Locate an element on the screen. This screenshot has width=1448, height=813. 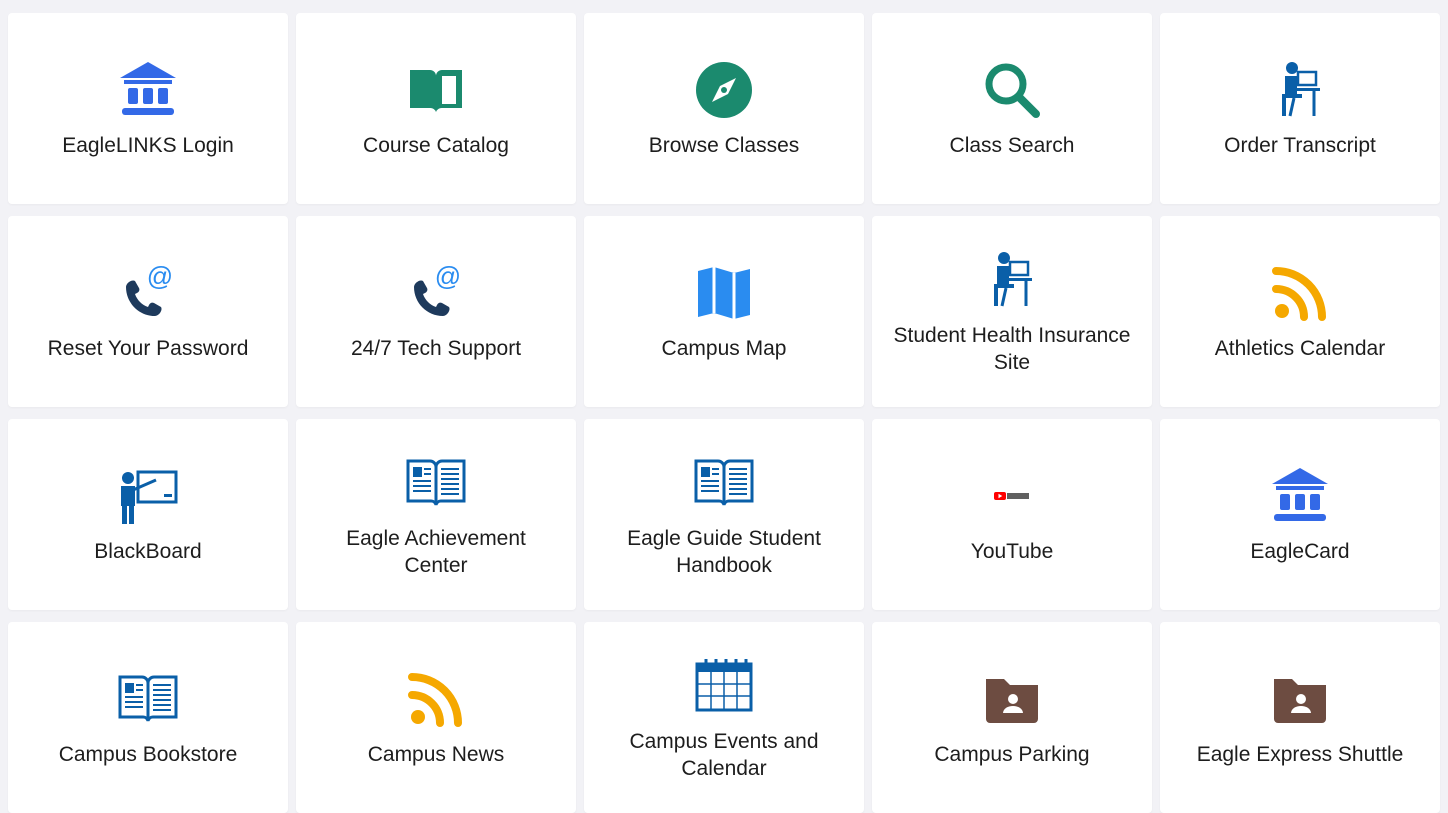
tile-label: Athletics Calendar is located at coordinates (1300, 348).